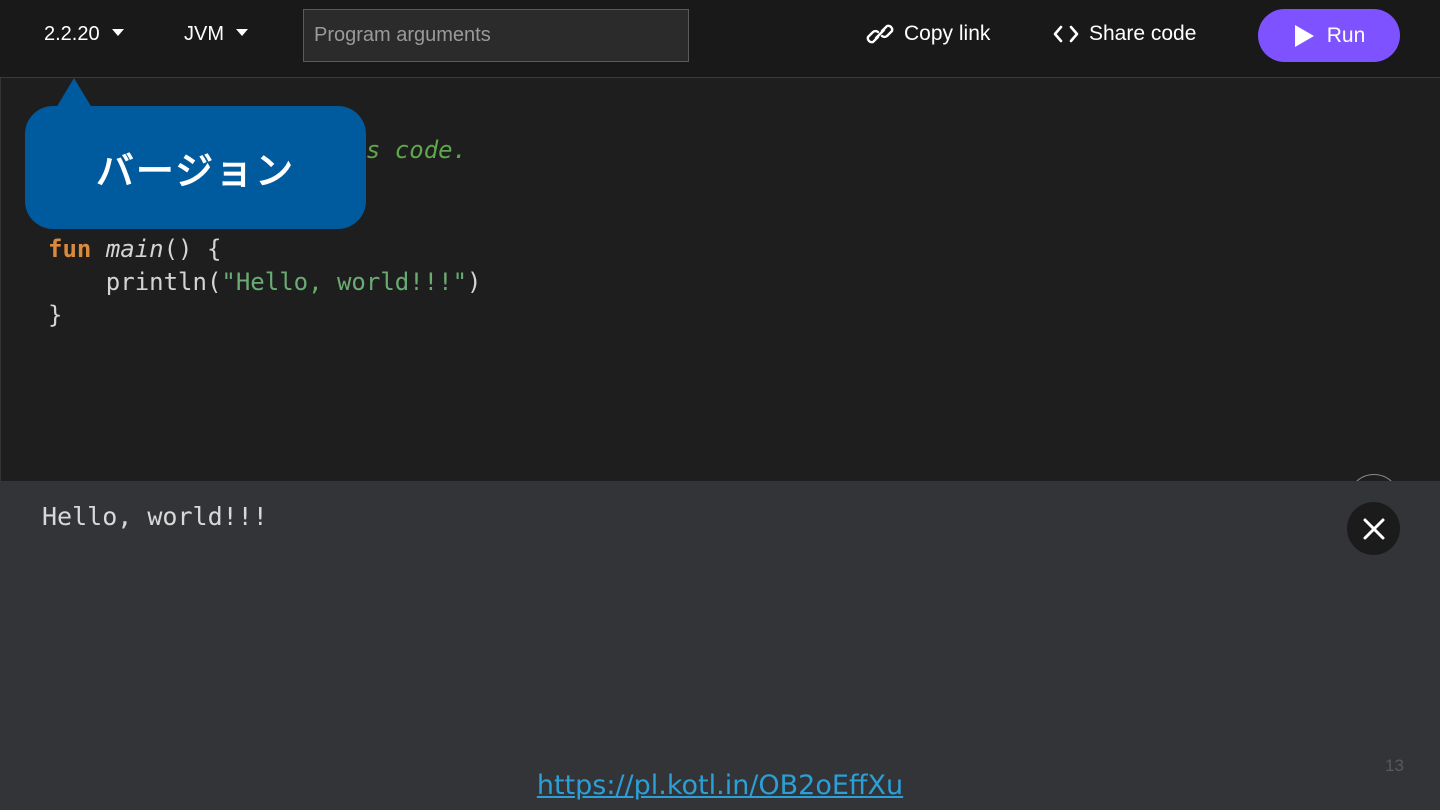  I want to click on code-call: println(, so click(163, 282).